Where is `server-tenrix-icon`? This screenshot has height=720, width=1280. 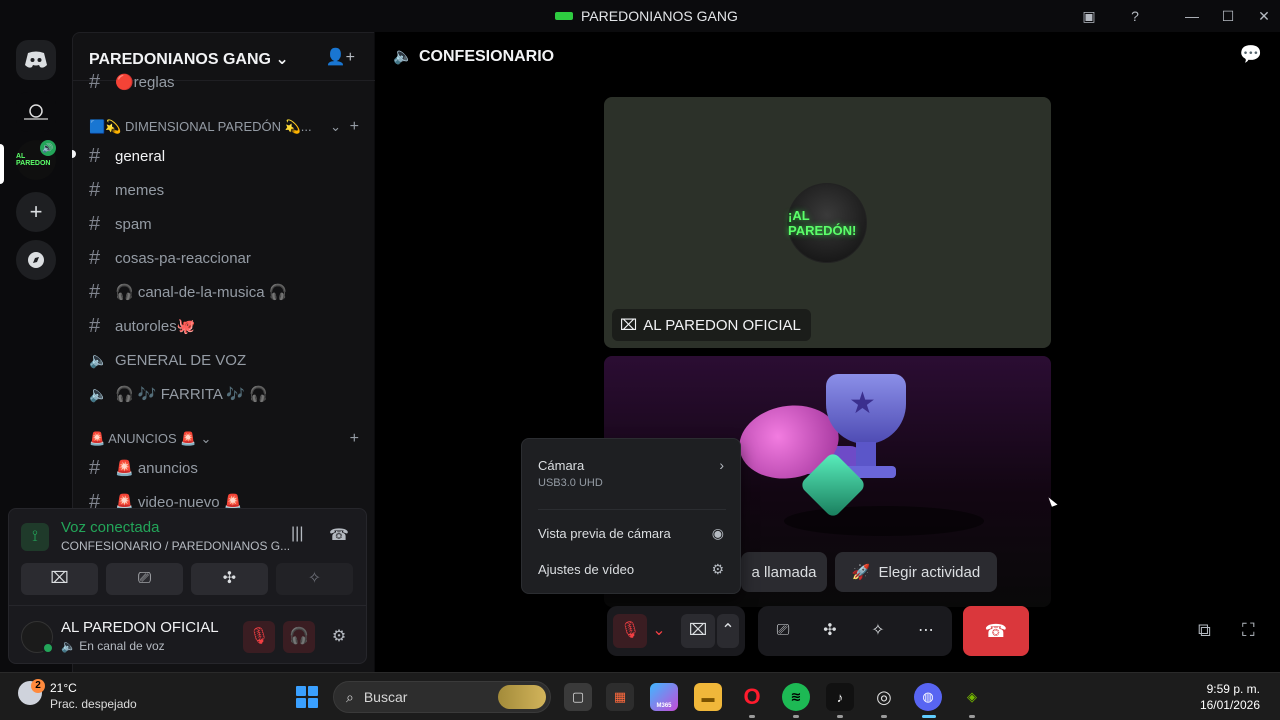 server-tenrix-icon is located at coordinates (36, 112).